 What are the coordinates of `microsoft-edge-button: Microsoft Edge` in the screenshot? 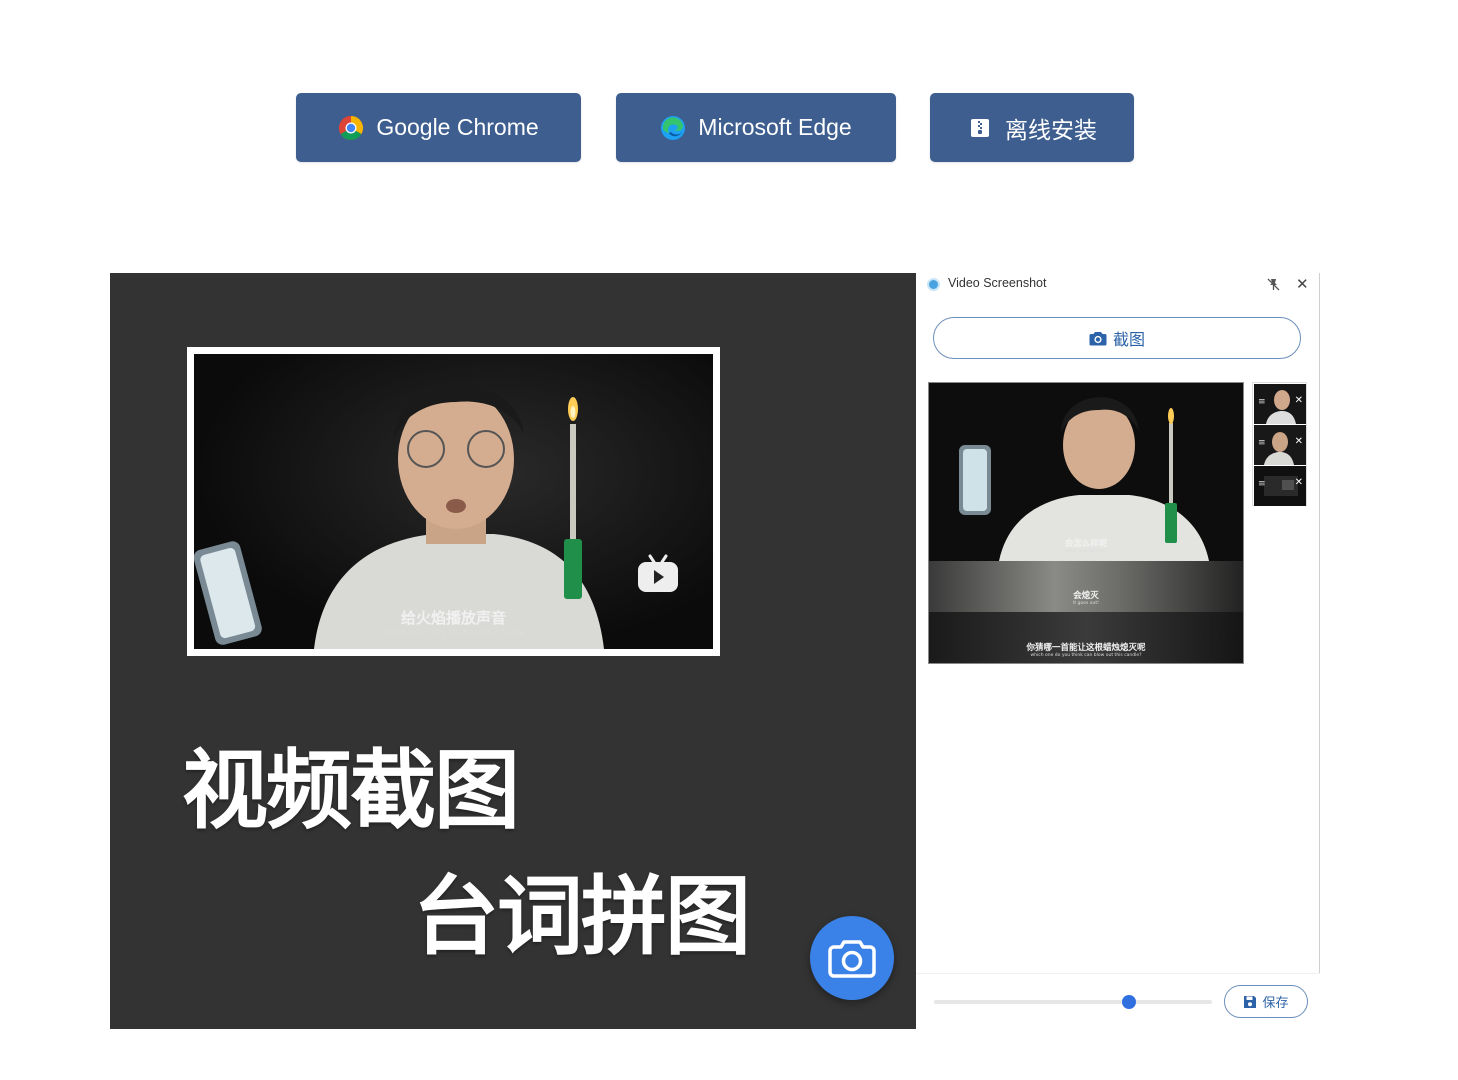 It's located at (756, 127).